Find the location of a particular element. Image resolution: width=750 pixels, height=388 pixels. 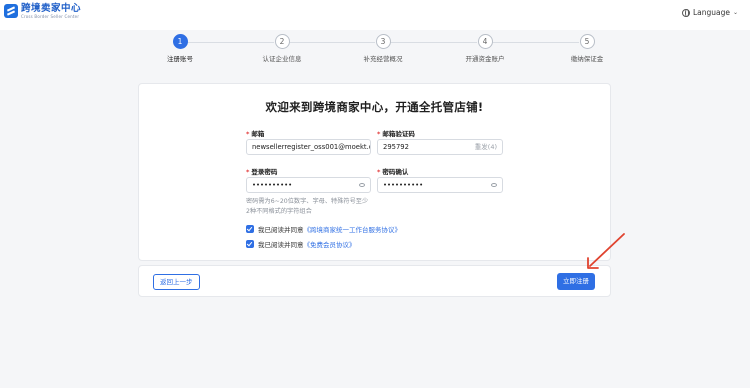

logo-title: 跨境卖家中心 is located at coordinates (51, 8).